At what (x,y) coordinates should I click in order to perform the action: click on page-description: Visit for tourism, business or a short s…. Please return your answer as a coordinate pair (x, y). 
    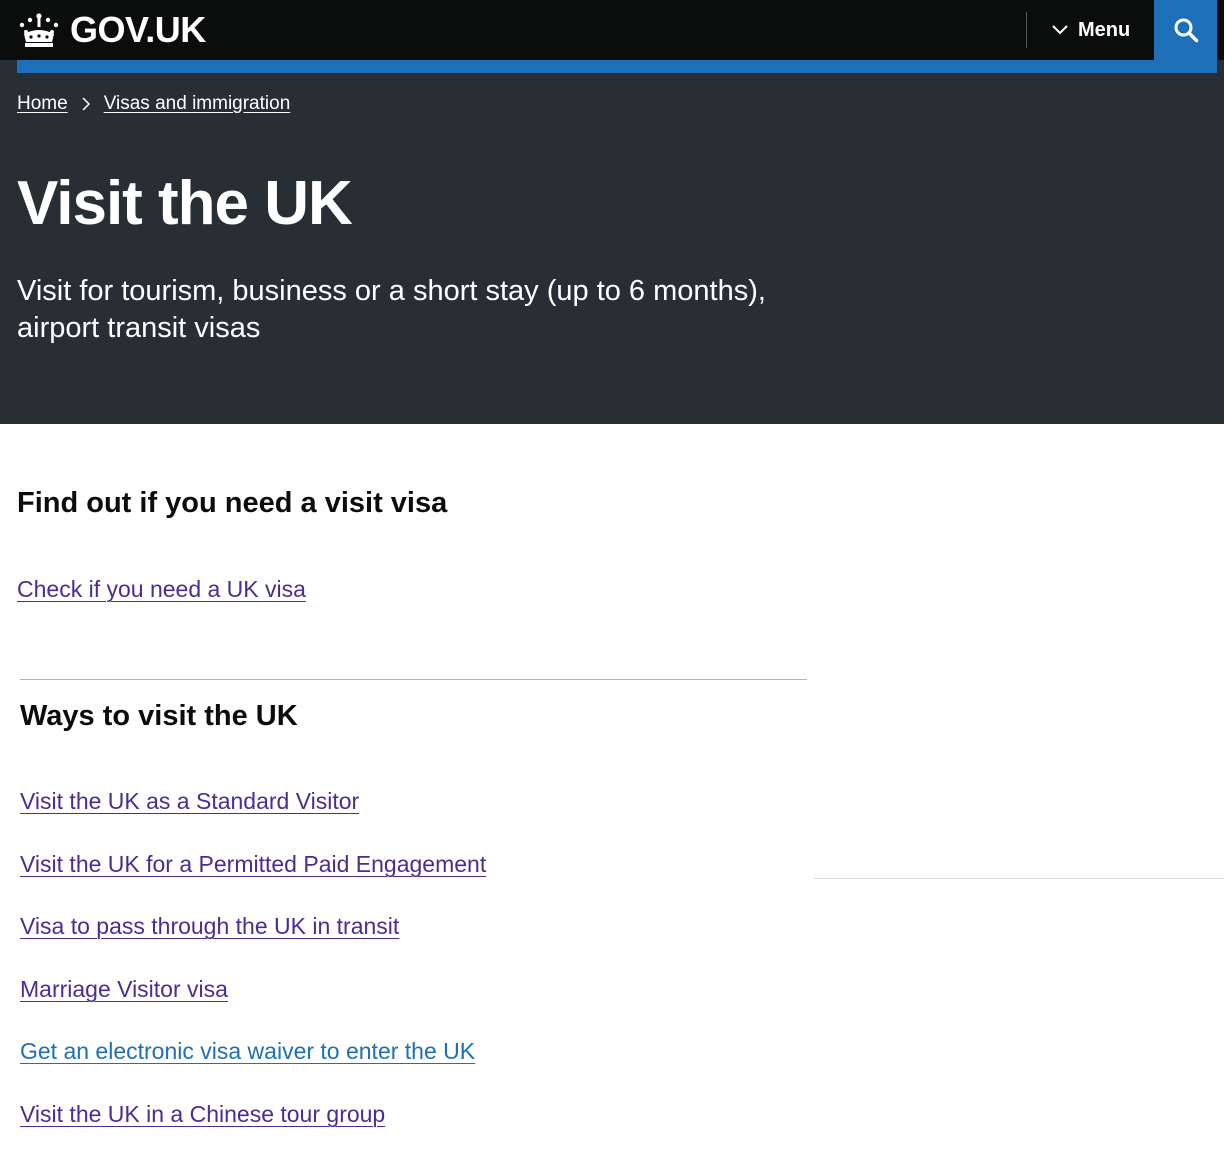
    Looking at the image, I should click on (391, 309).